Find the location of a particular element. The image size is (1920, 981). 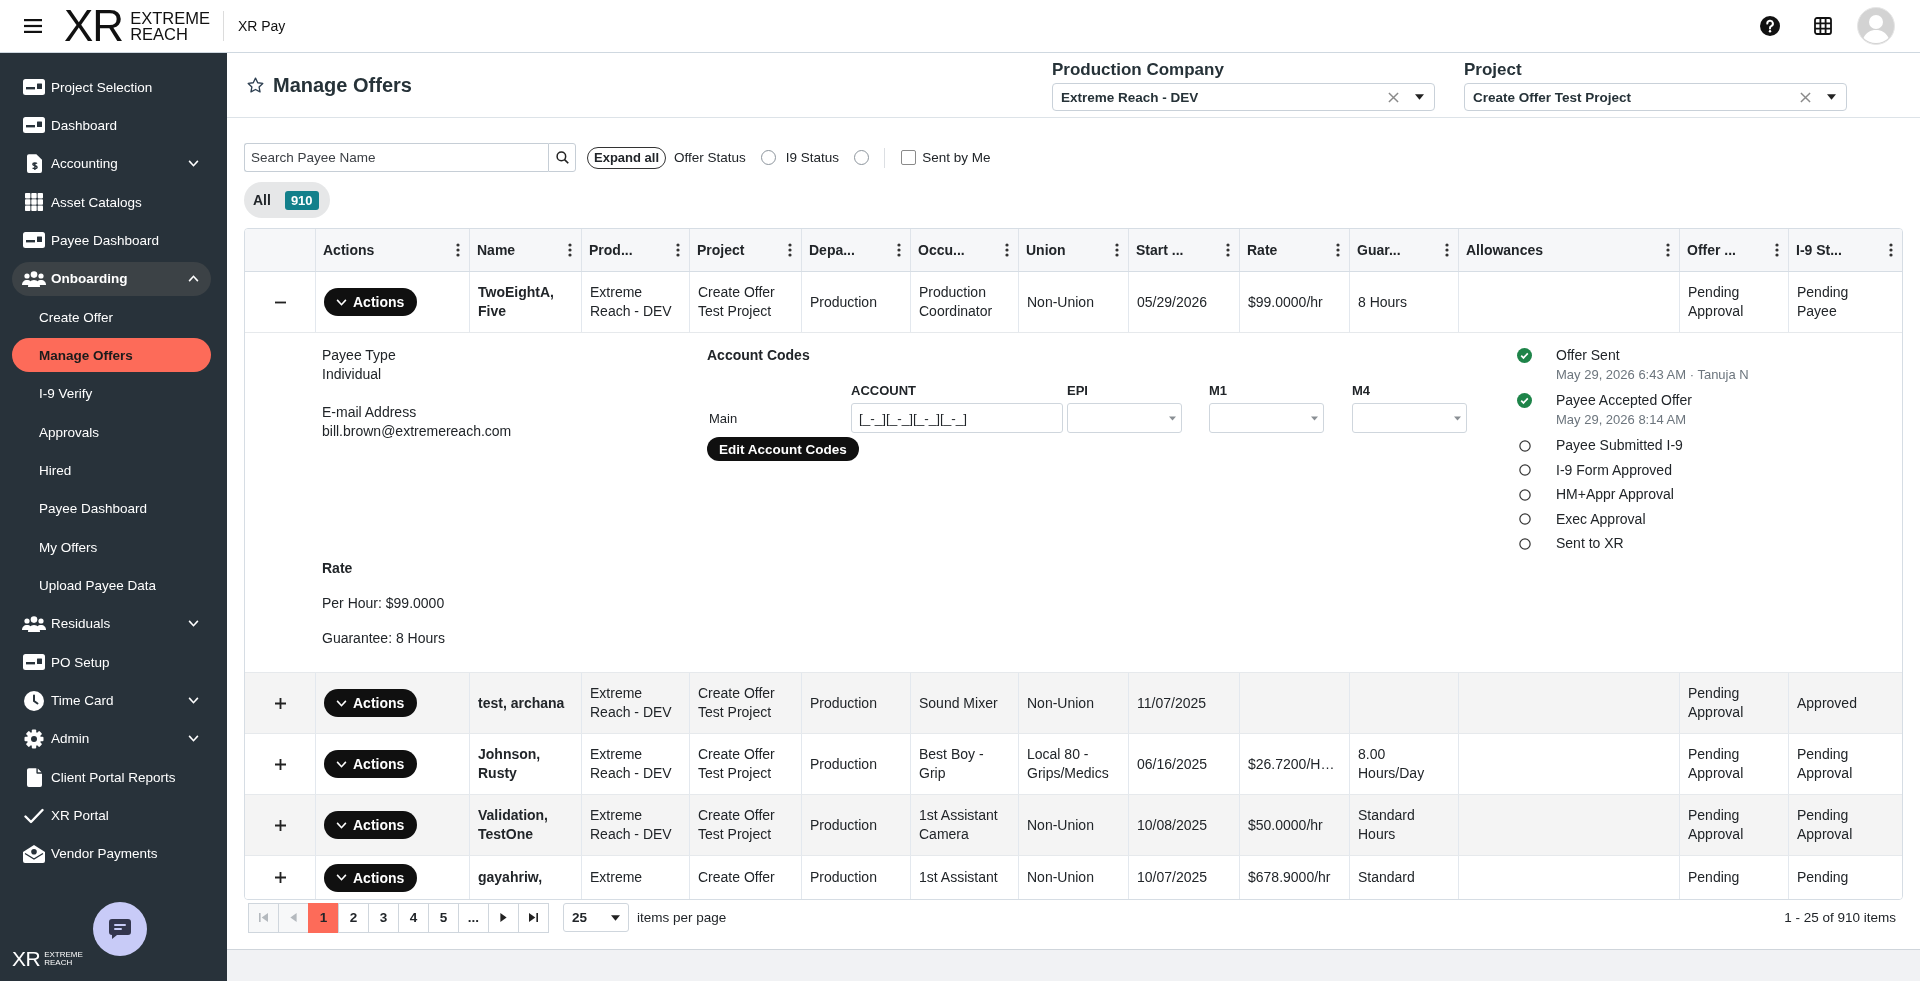

nav-item: Onboarding is located at coordinates (111, 278).